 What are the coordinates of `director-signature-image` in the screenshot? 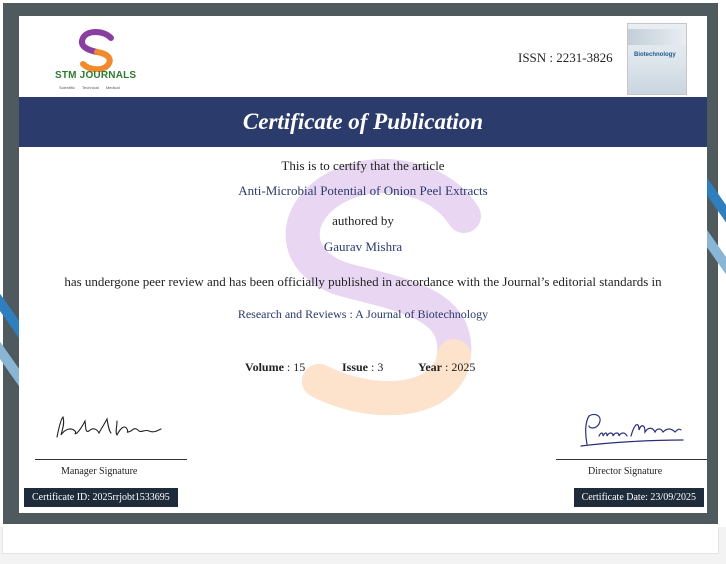 It's located at (632, 430).